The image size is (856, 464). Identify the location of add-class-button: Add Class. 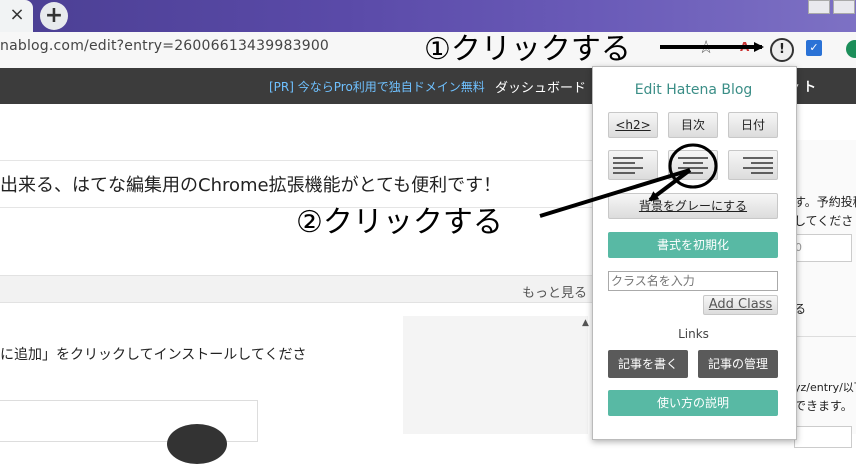
(740, 305).